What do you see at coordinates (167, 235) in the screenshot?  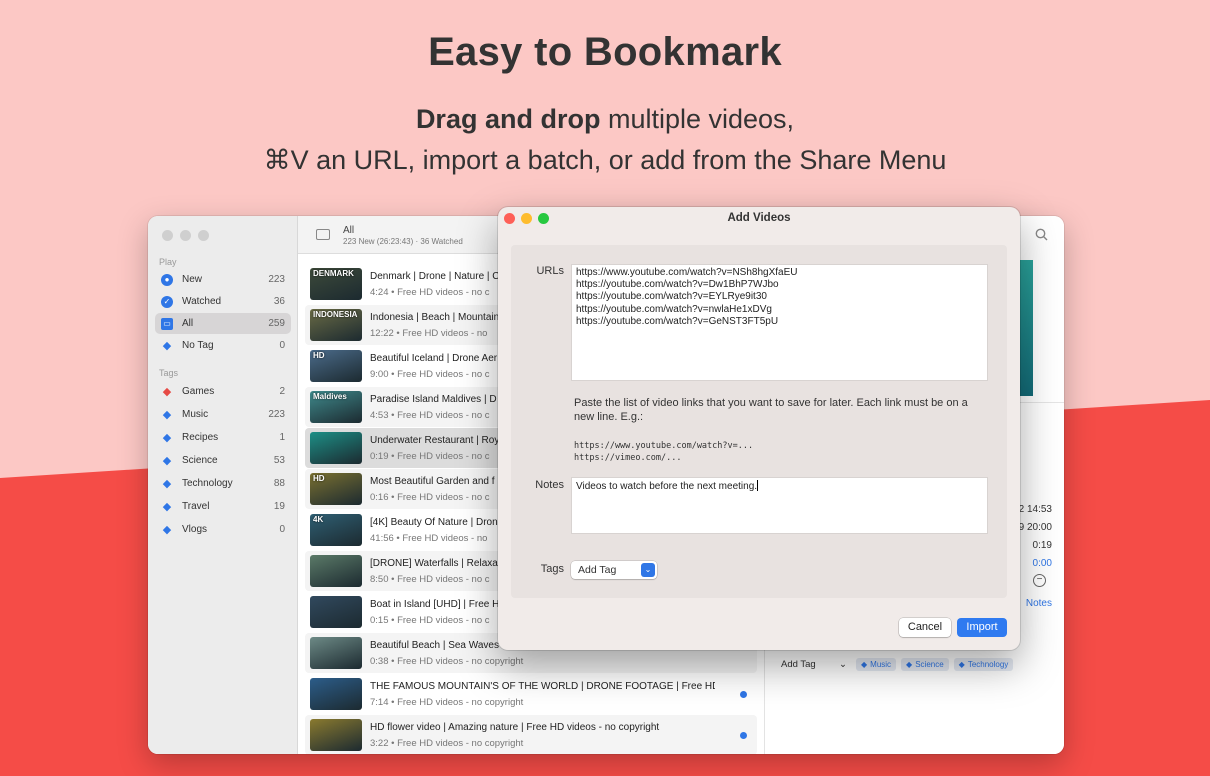 I see `close-button` at bounding box center [167, 235].